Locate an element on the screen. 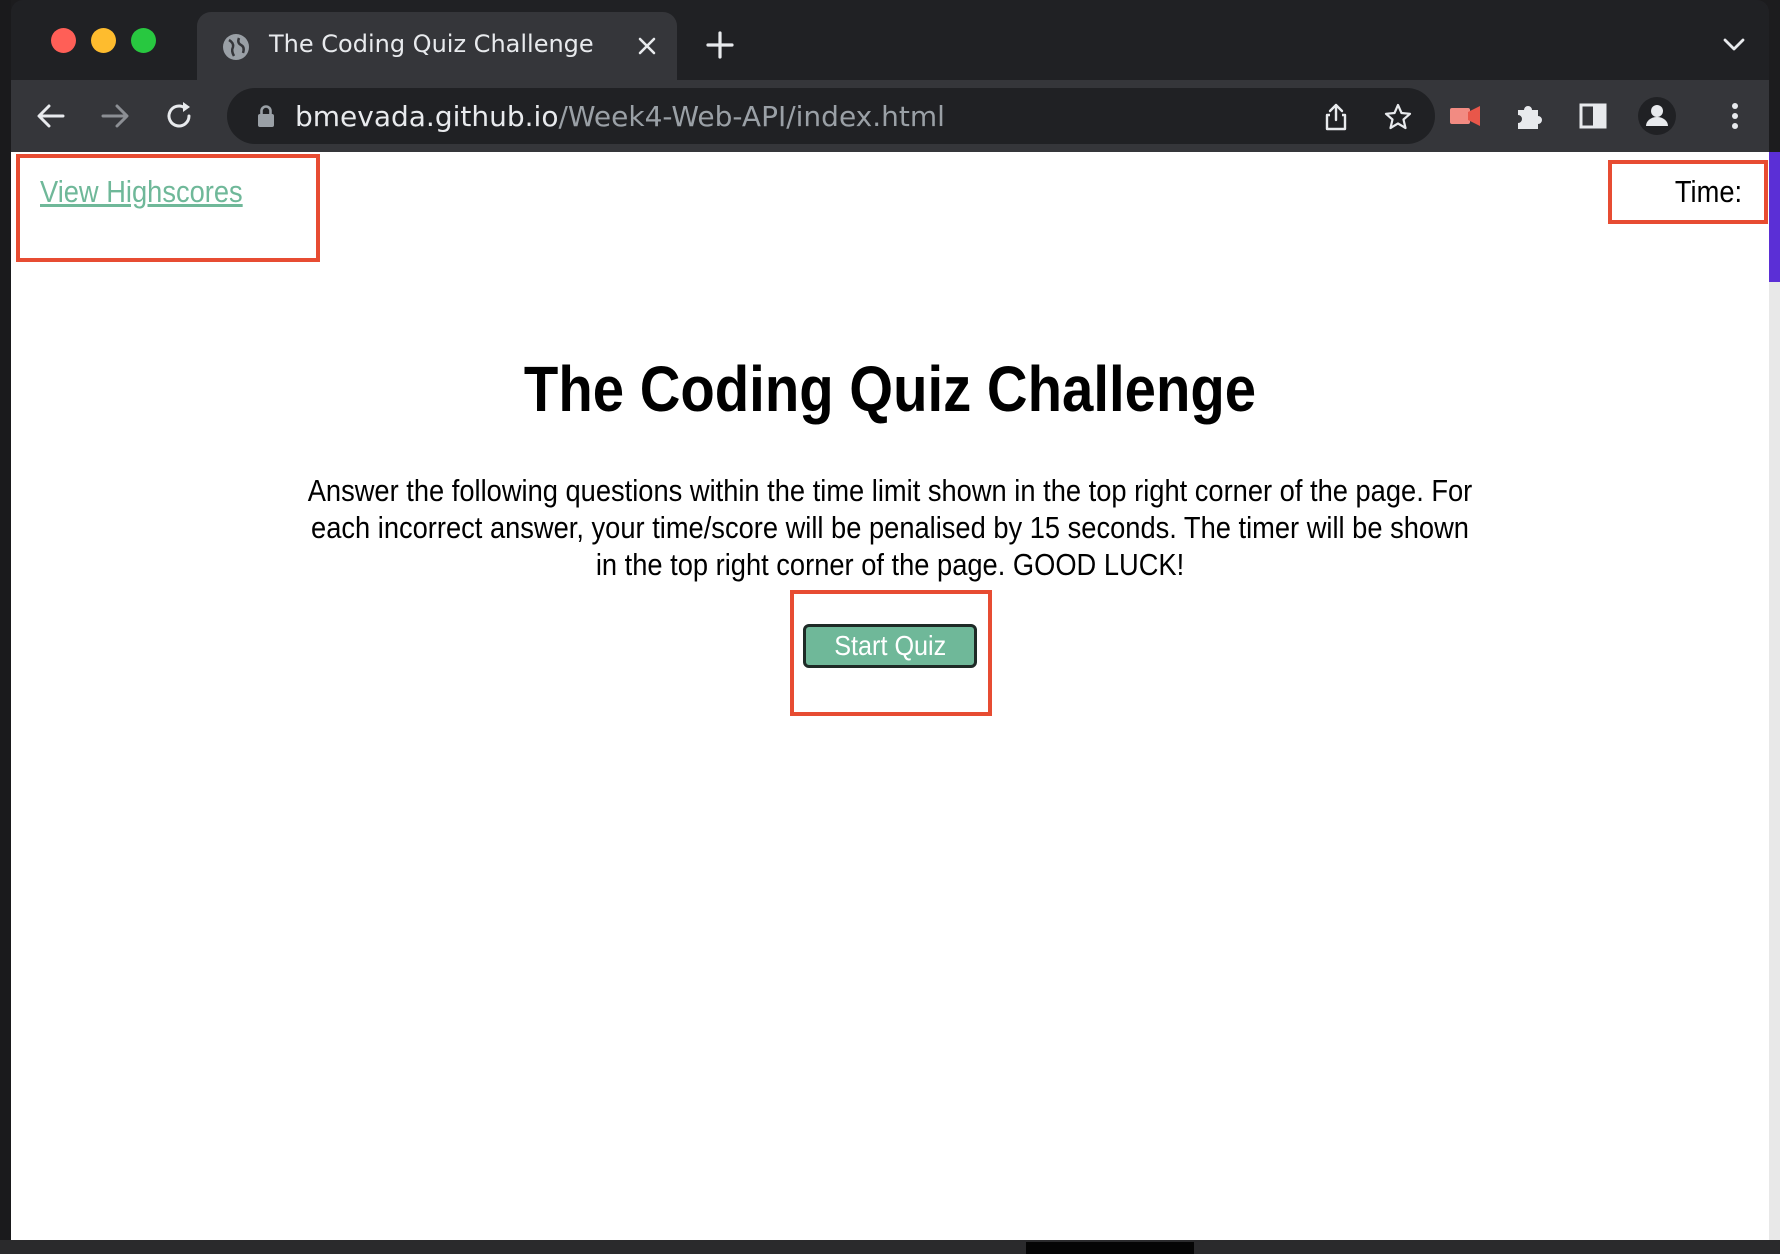 This screenshot has width=1780, height=1254. close-window-button is located at coordinates (63, 40).